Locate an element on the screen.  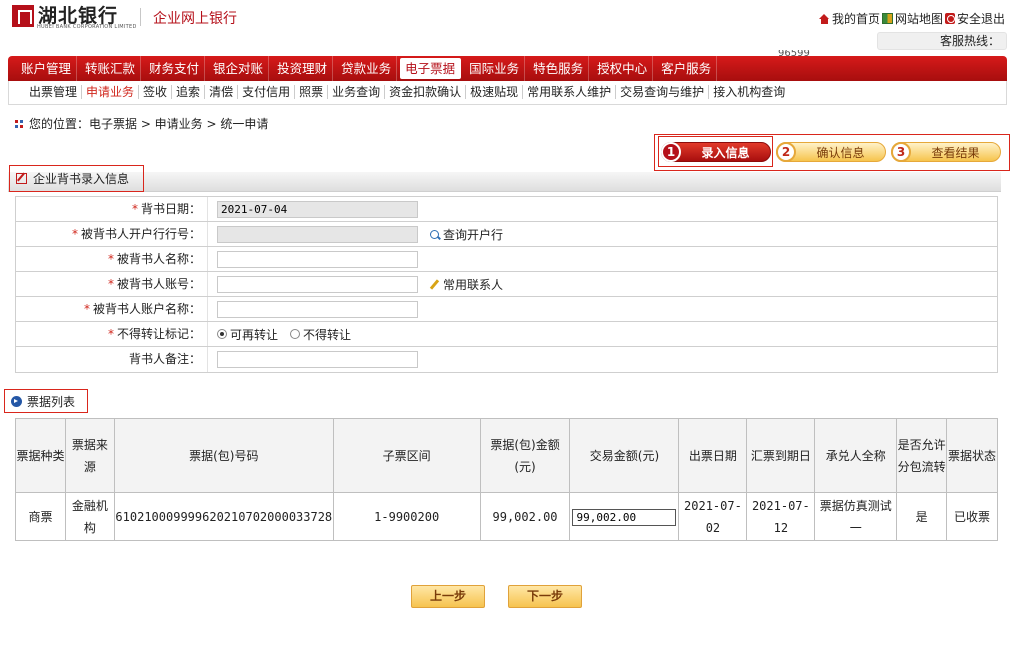
progress-steps: 1 录入信息 2 确认信息 3 查看结果 is located at coordinates (832, 152).